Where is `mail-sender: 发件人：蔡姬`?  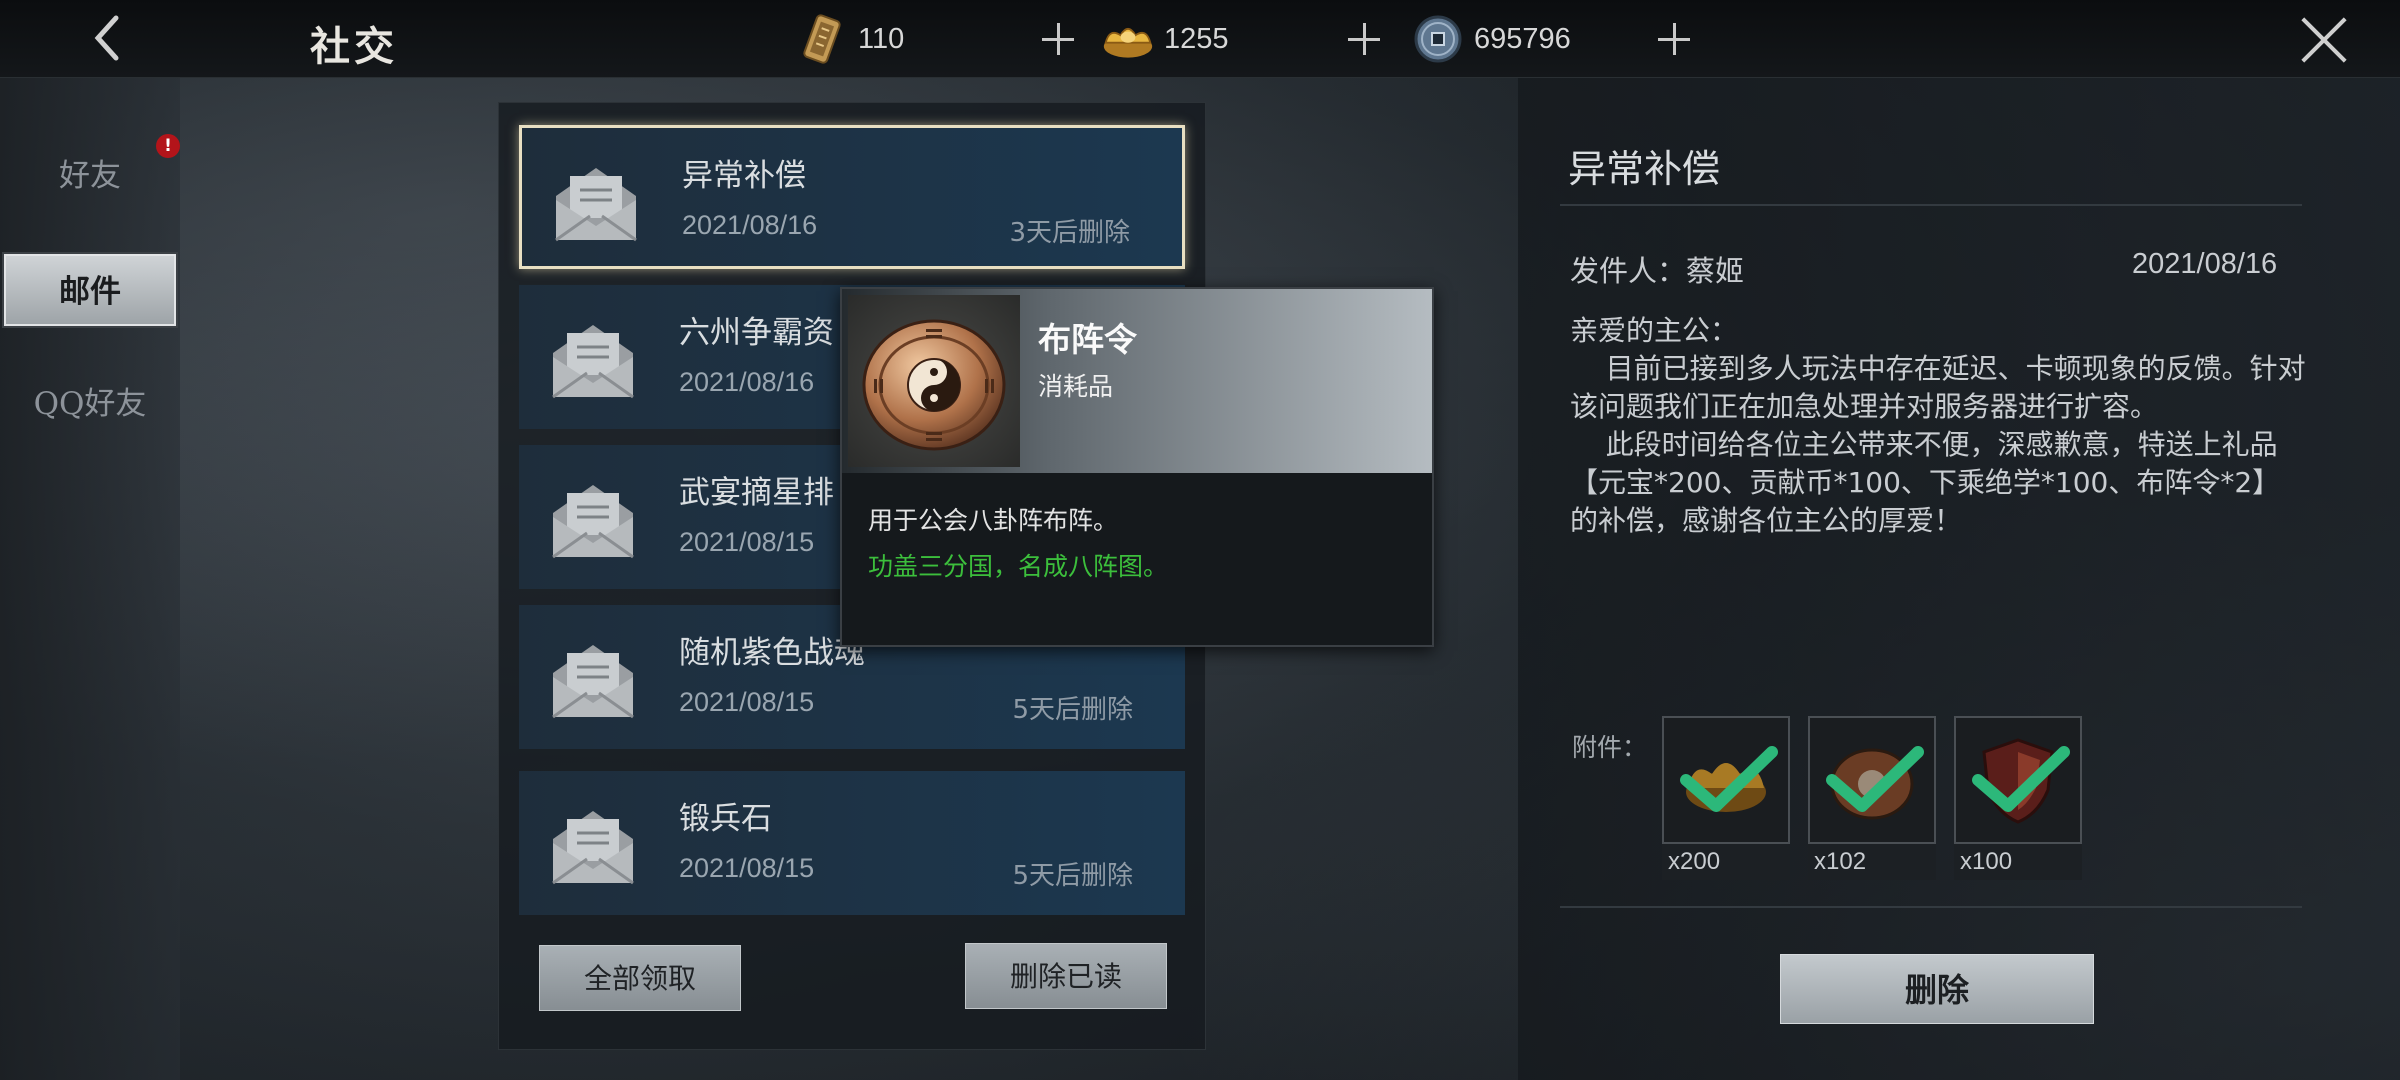 mail-sender: 发件人：蔡姬 is located at coordinates (1657, 271).